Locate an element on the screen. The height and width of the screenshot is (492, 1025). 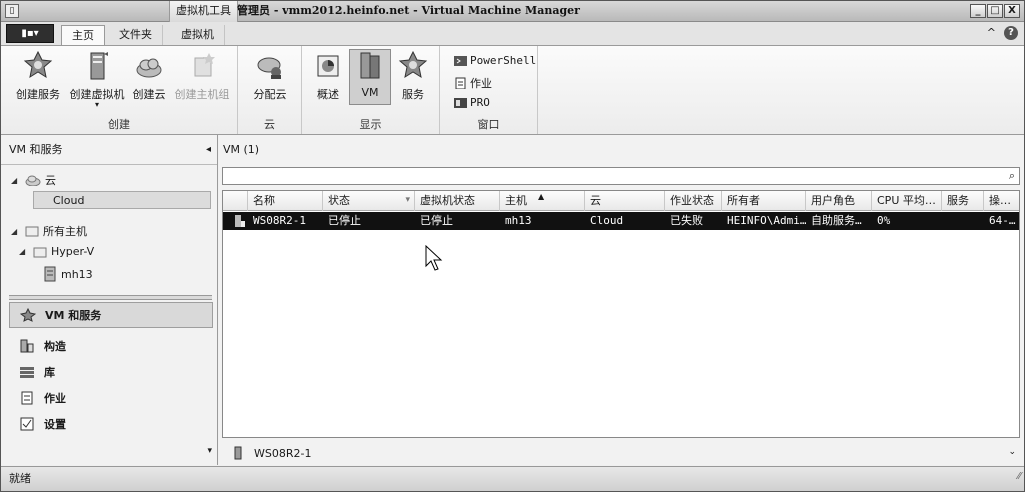
group-label-cloud: 云 is located at coordinates (269, 124).